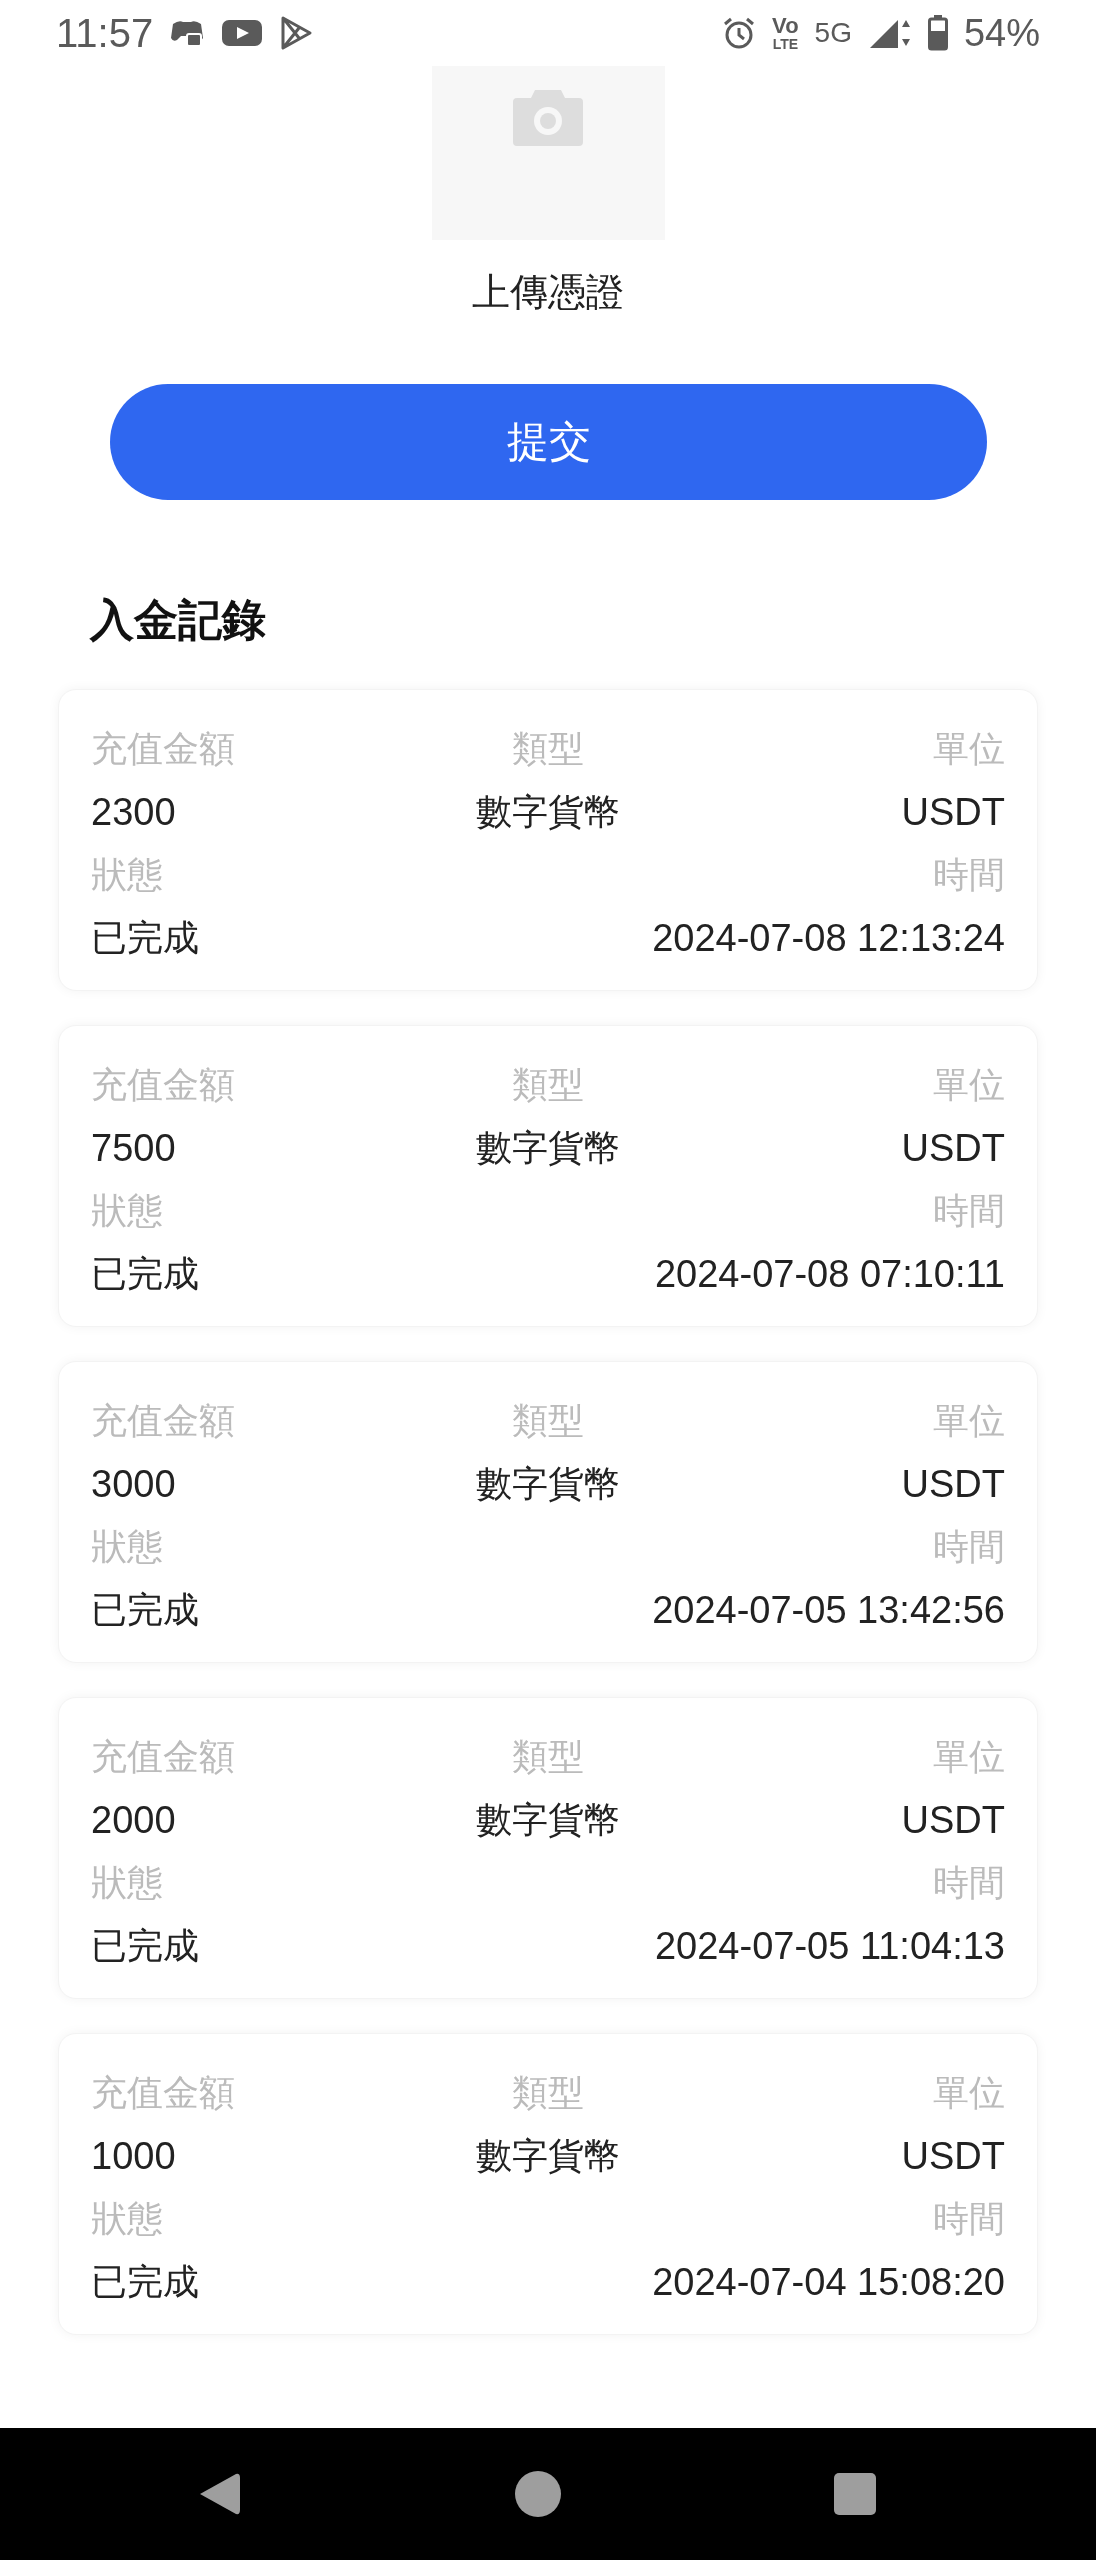 This screenshot has height=2560, width=1096. Describe the element at coordinates (828, 1610) in the screenshot. I see `time-value: 2024-07-05 13:42:56` at that location.